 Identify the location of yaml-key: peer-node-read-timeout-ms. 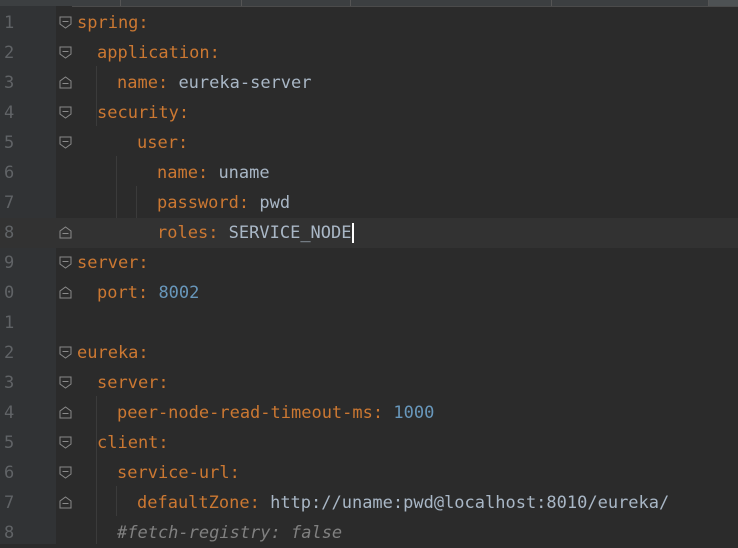
(245, 413).